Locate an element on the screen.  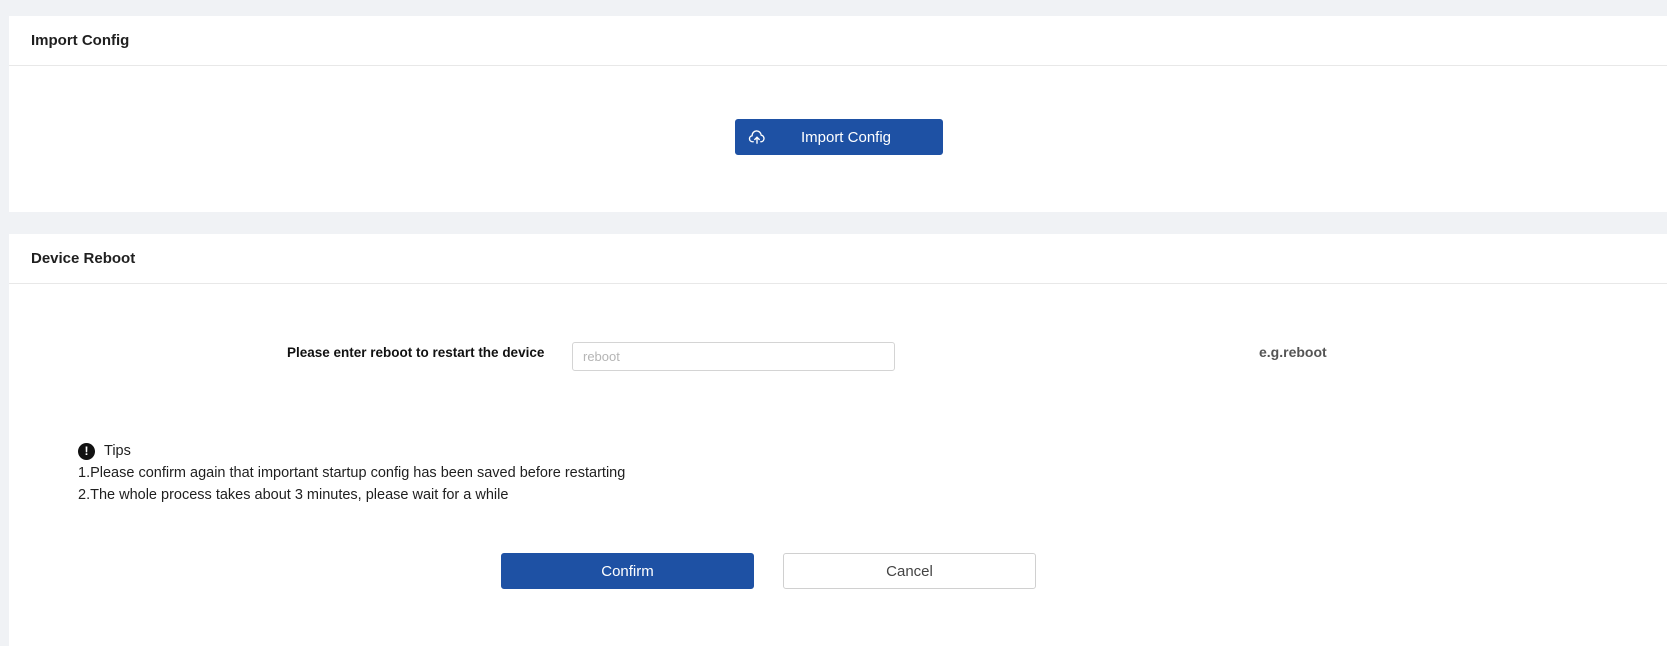
import-config-button: Import Config is located at coordinates (839, 137).